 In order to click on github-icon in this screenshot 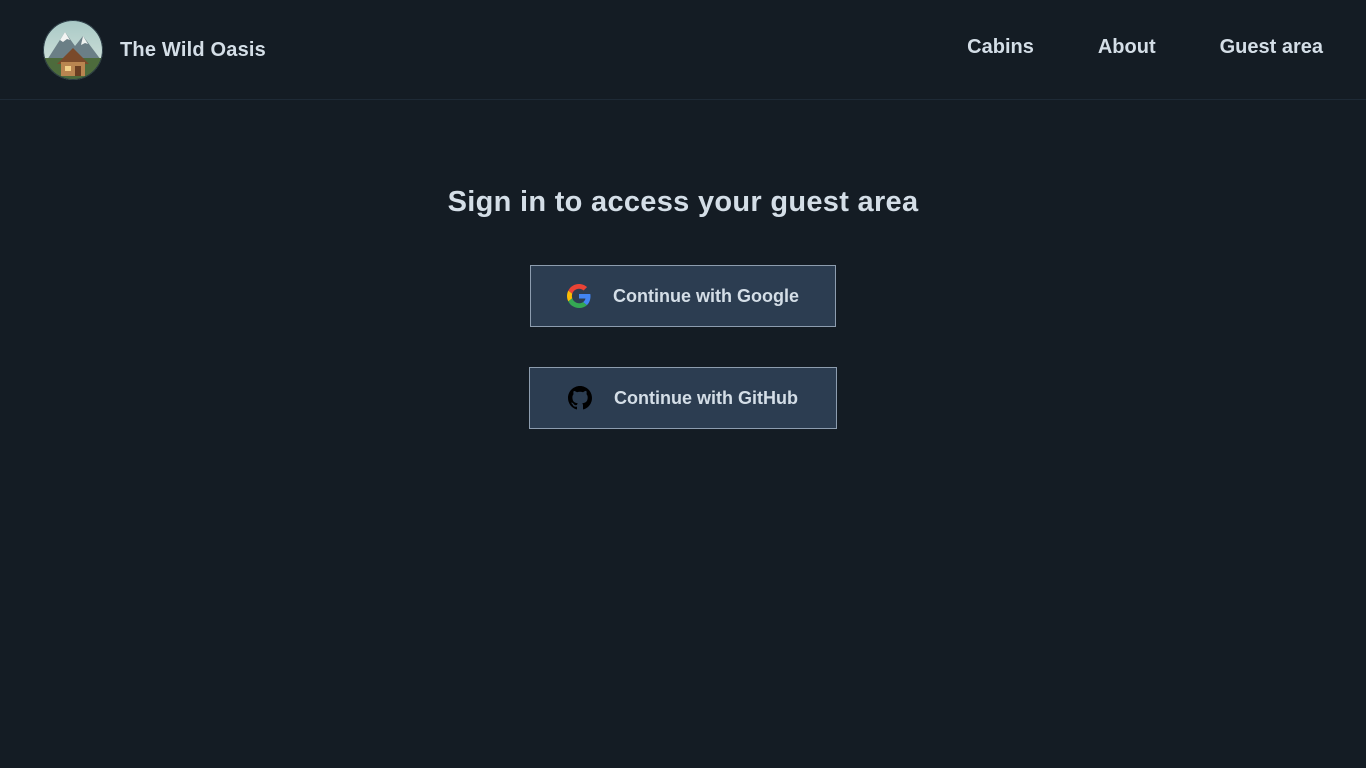, I will do `click(580, 398)`.